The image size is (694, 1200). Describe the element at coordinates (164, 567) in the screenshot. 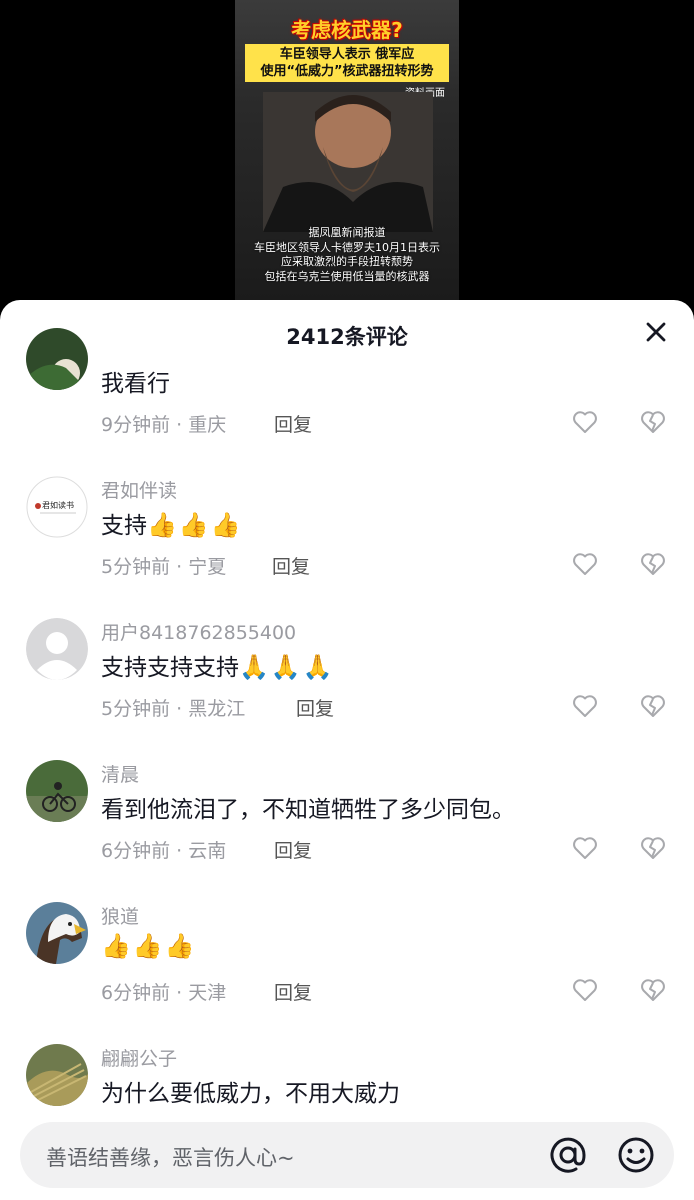

I see `comment-meta: 5分钟前 · 宁夏` at that location.